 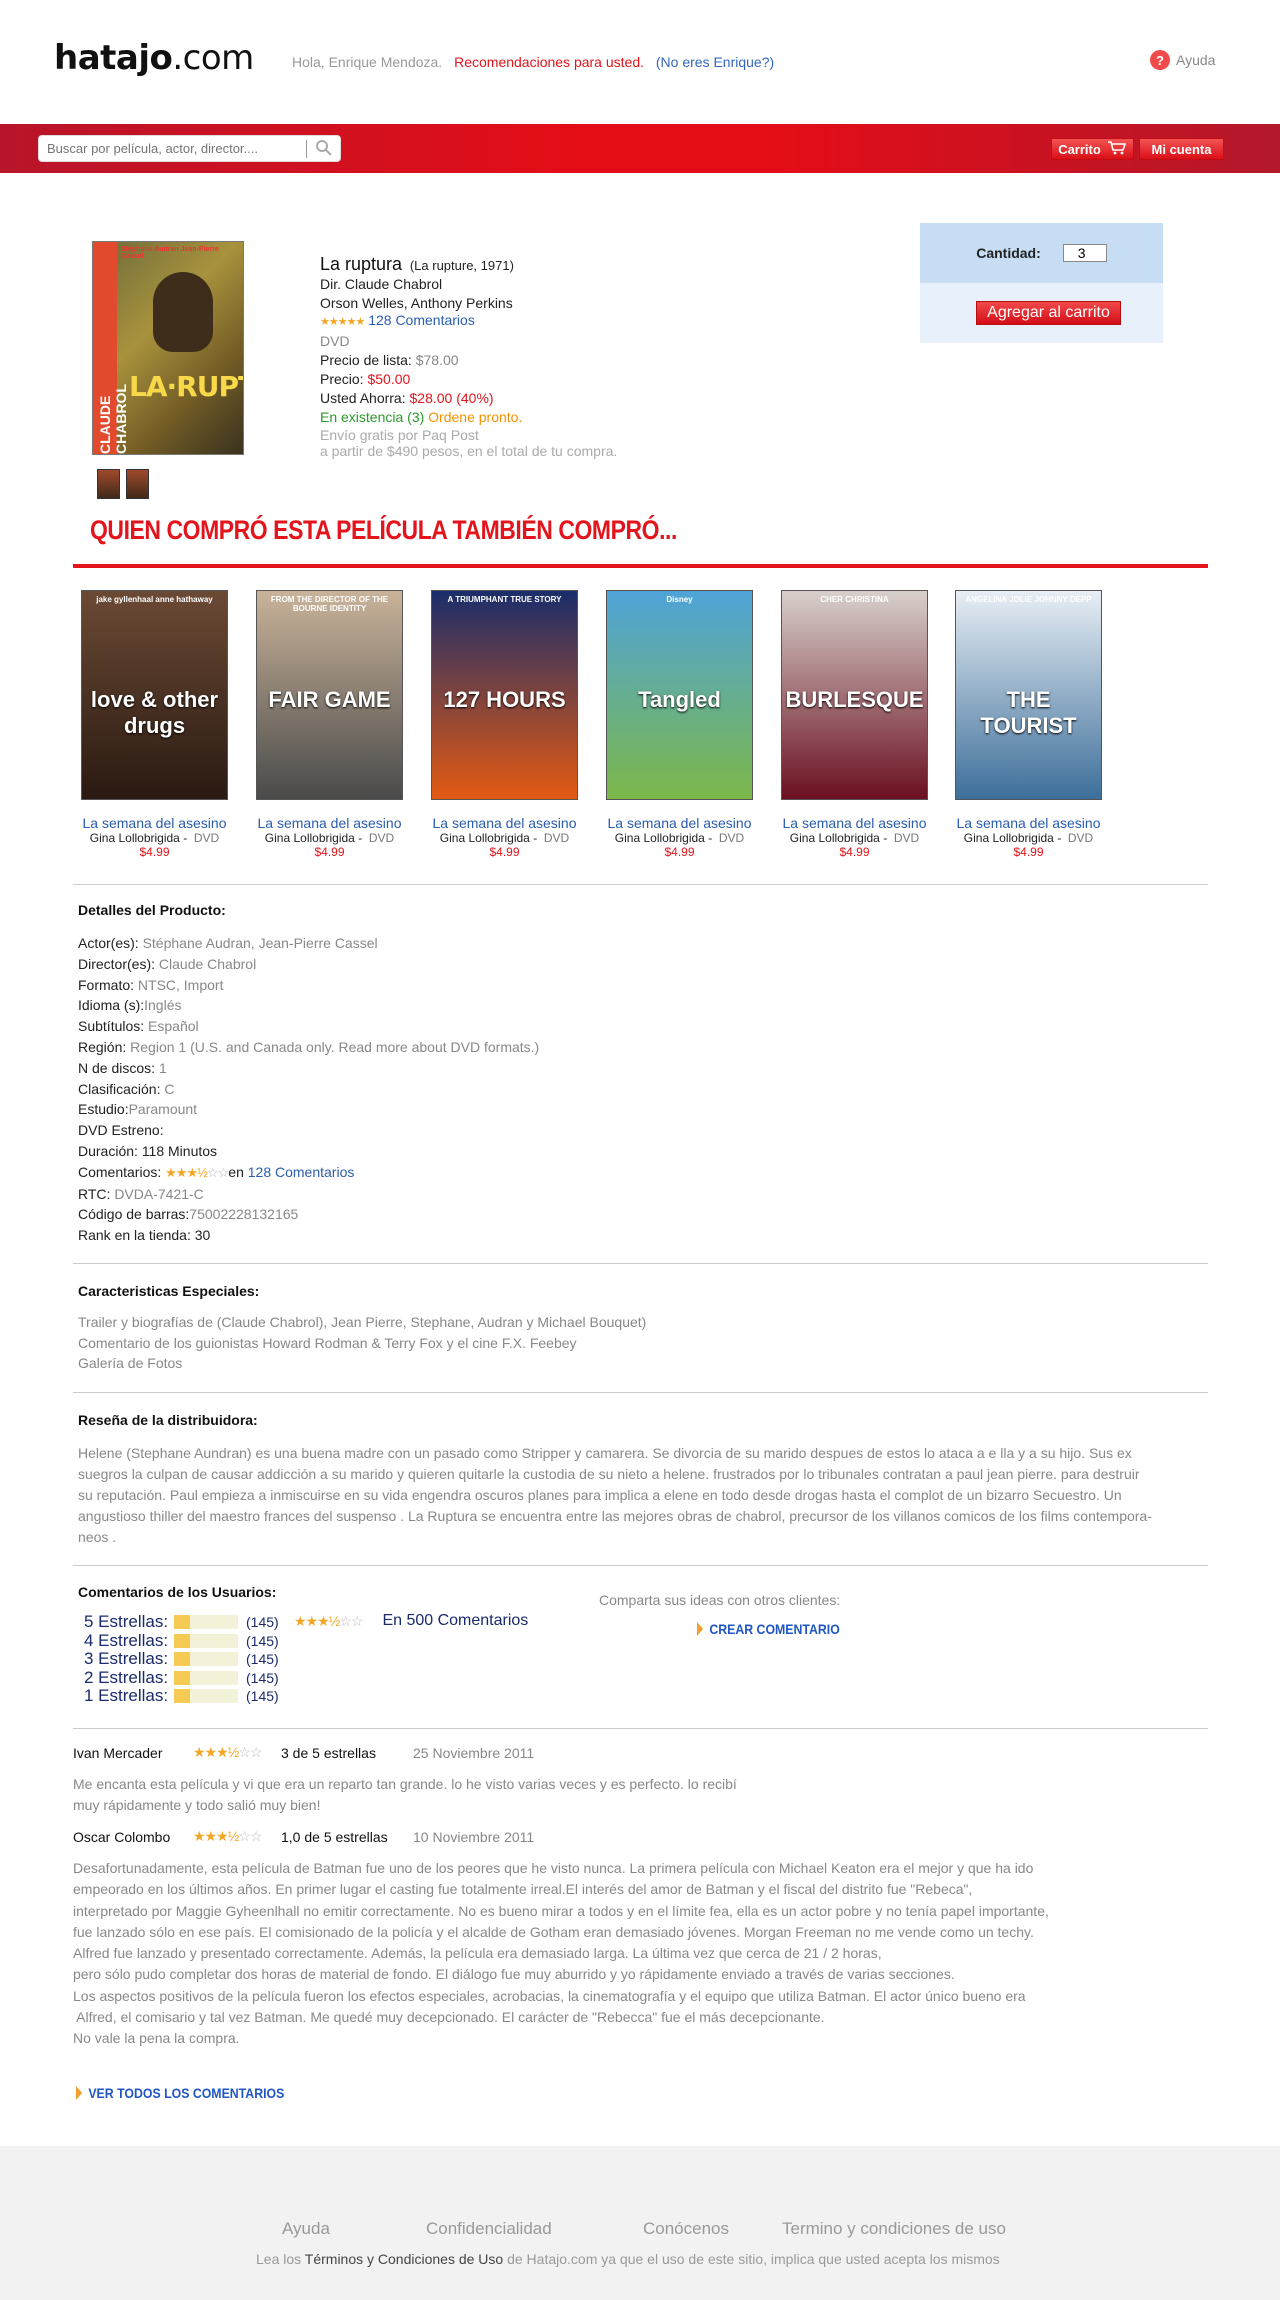 What do you see at coordinates (134, 1235) in the screenshot?
I see `detail-label: Rank en la tienda:` at bounding box center [134, 1235].